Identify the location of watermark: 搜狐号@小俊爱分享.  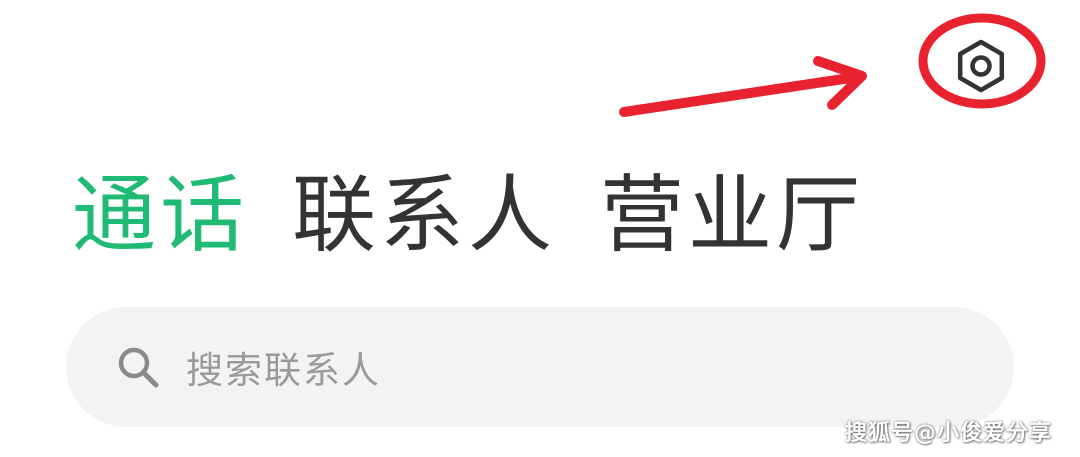
(948, 433).